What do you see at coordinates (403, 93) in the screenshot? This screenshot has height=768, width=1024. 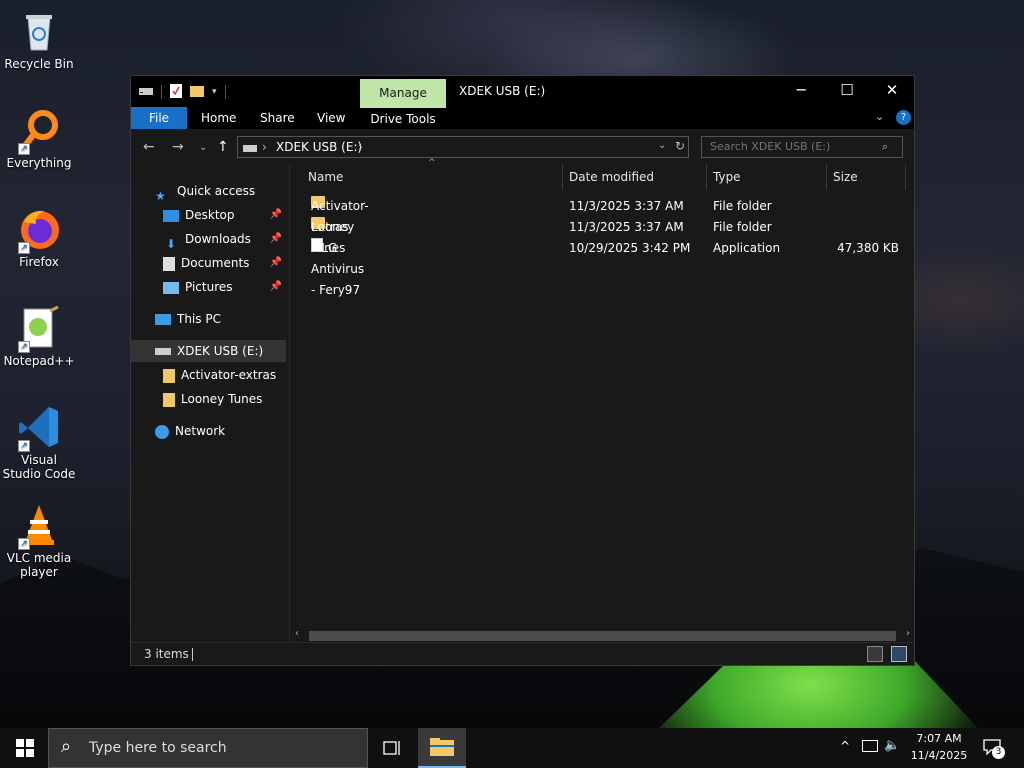 I see `manage-tab: Manage` at bounding box center [403, 93].